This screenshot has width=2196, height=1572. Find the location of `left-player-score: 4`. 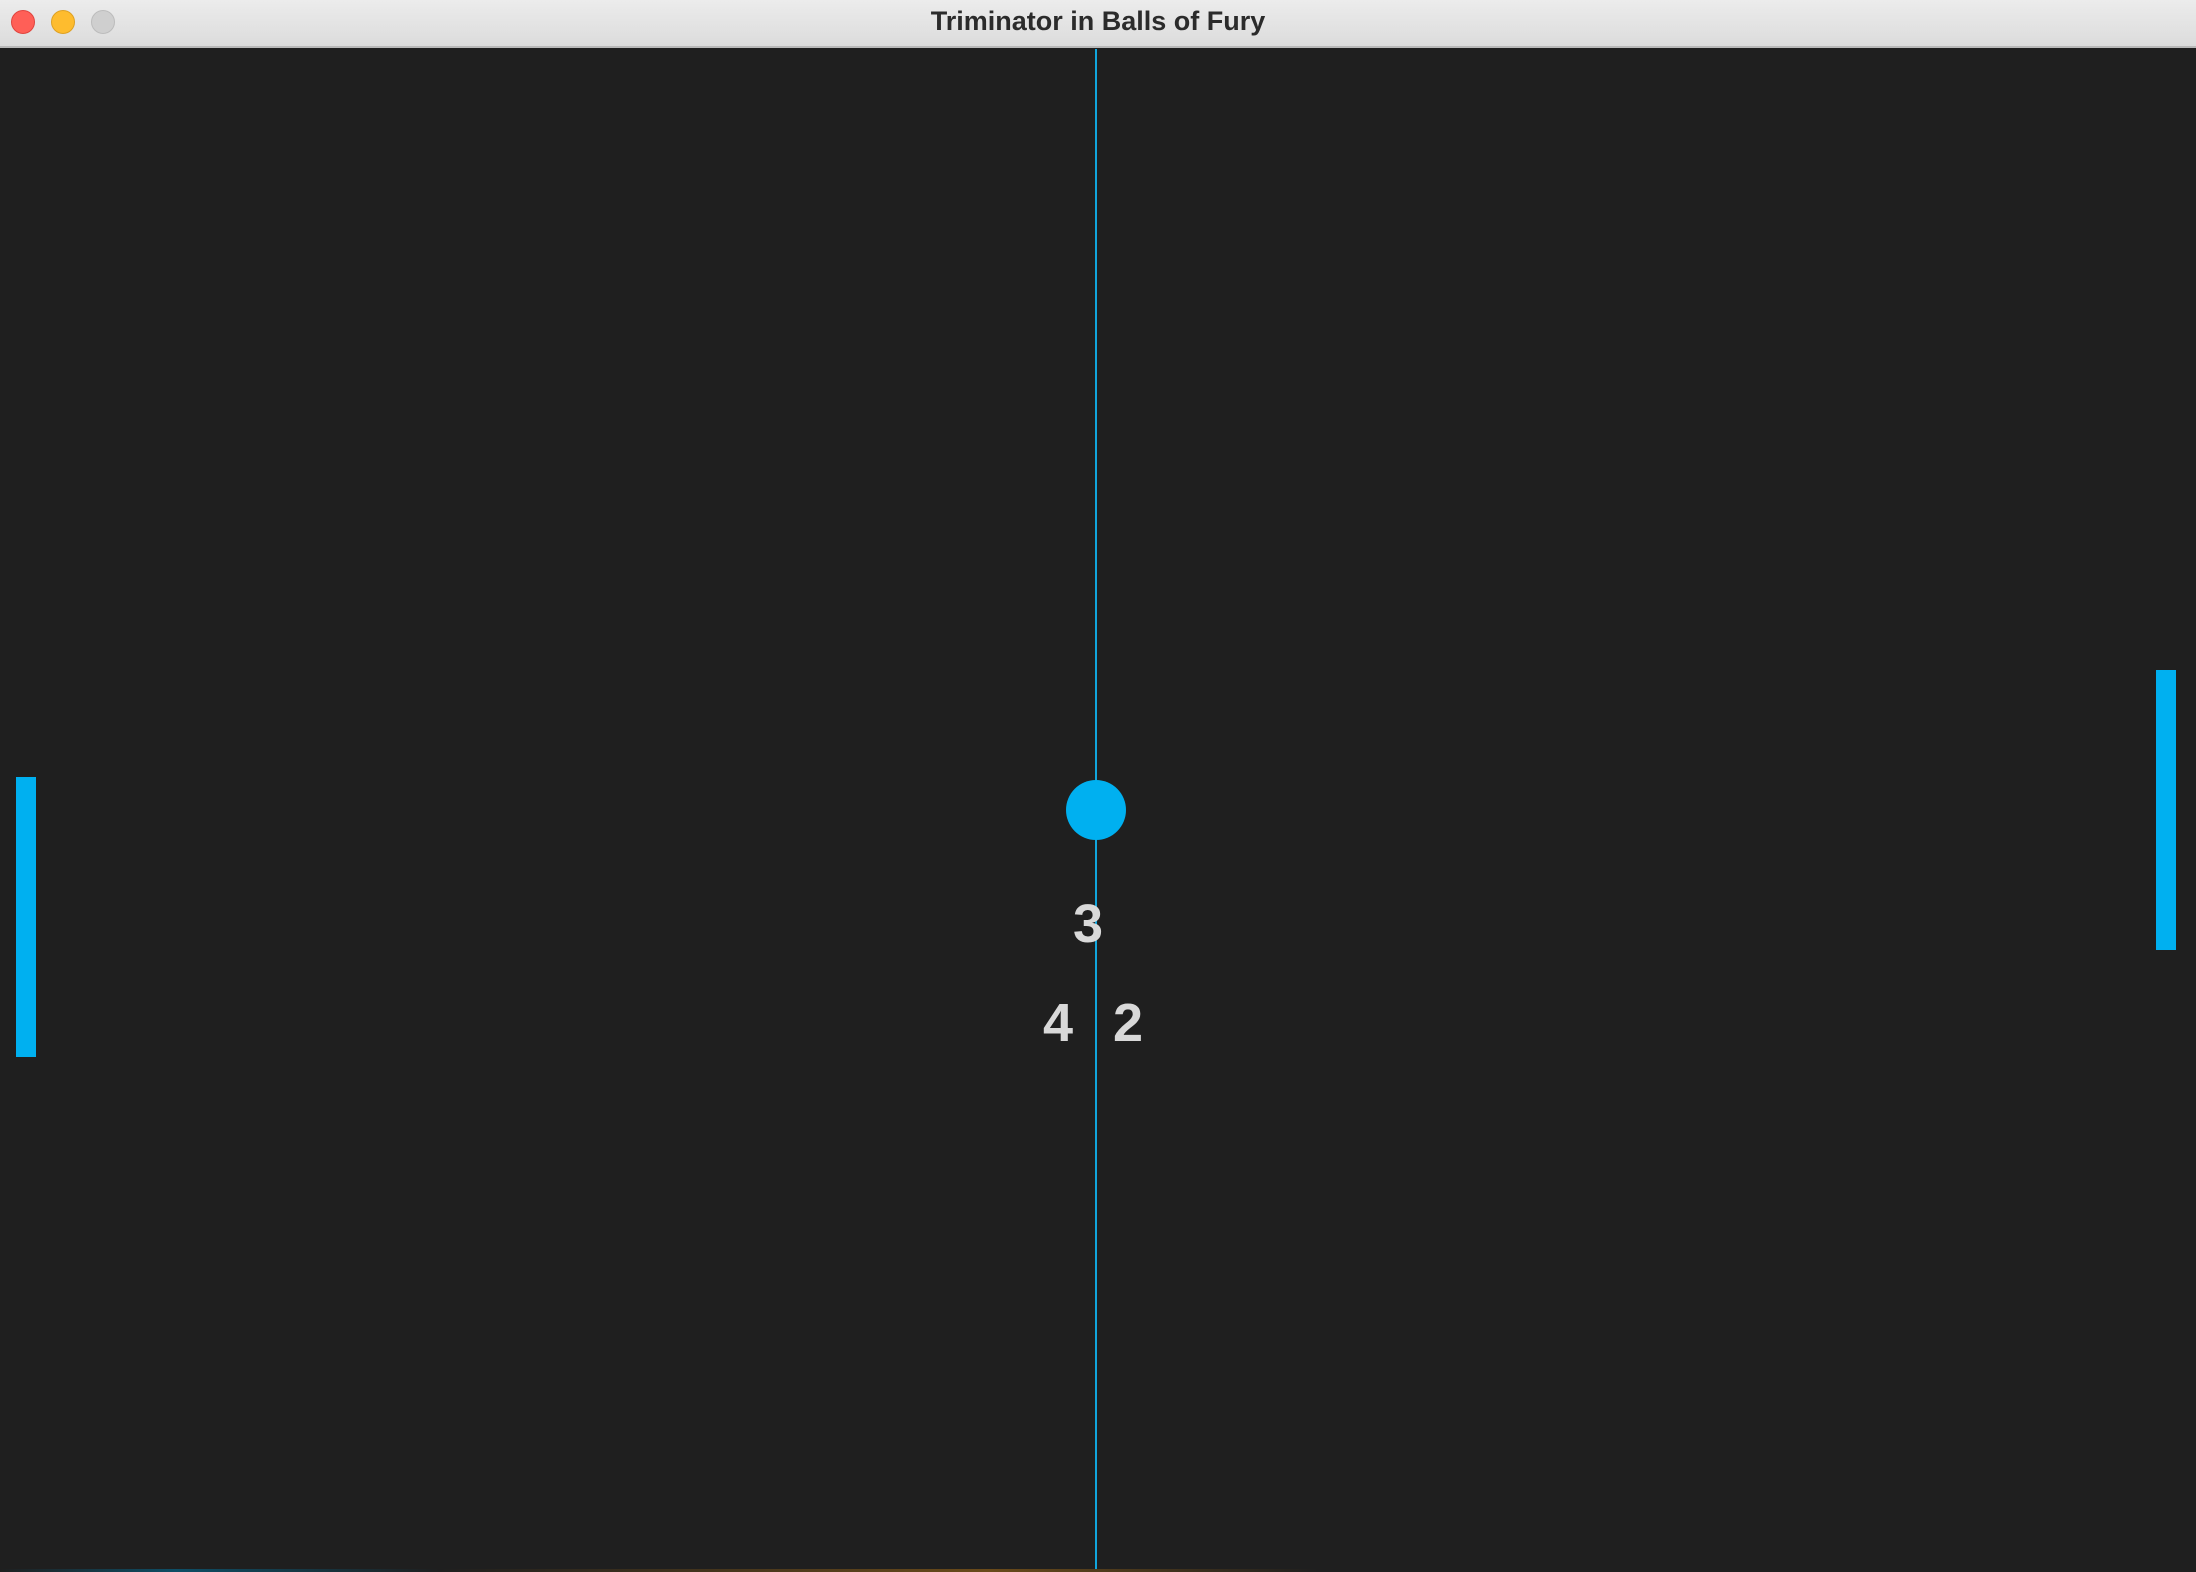

left-player-score: 4 is located at coordinates (1058, 1023).